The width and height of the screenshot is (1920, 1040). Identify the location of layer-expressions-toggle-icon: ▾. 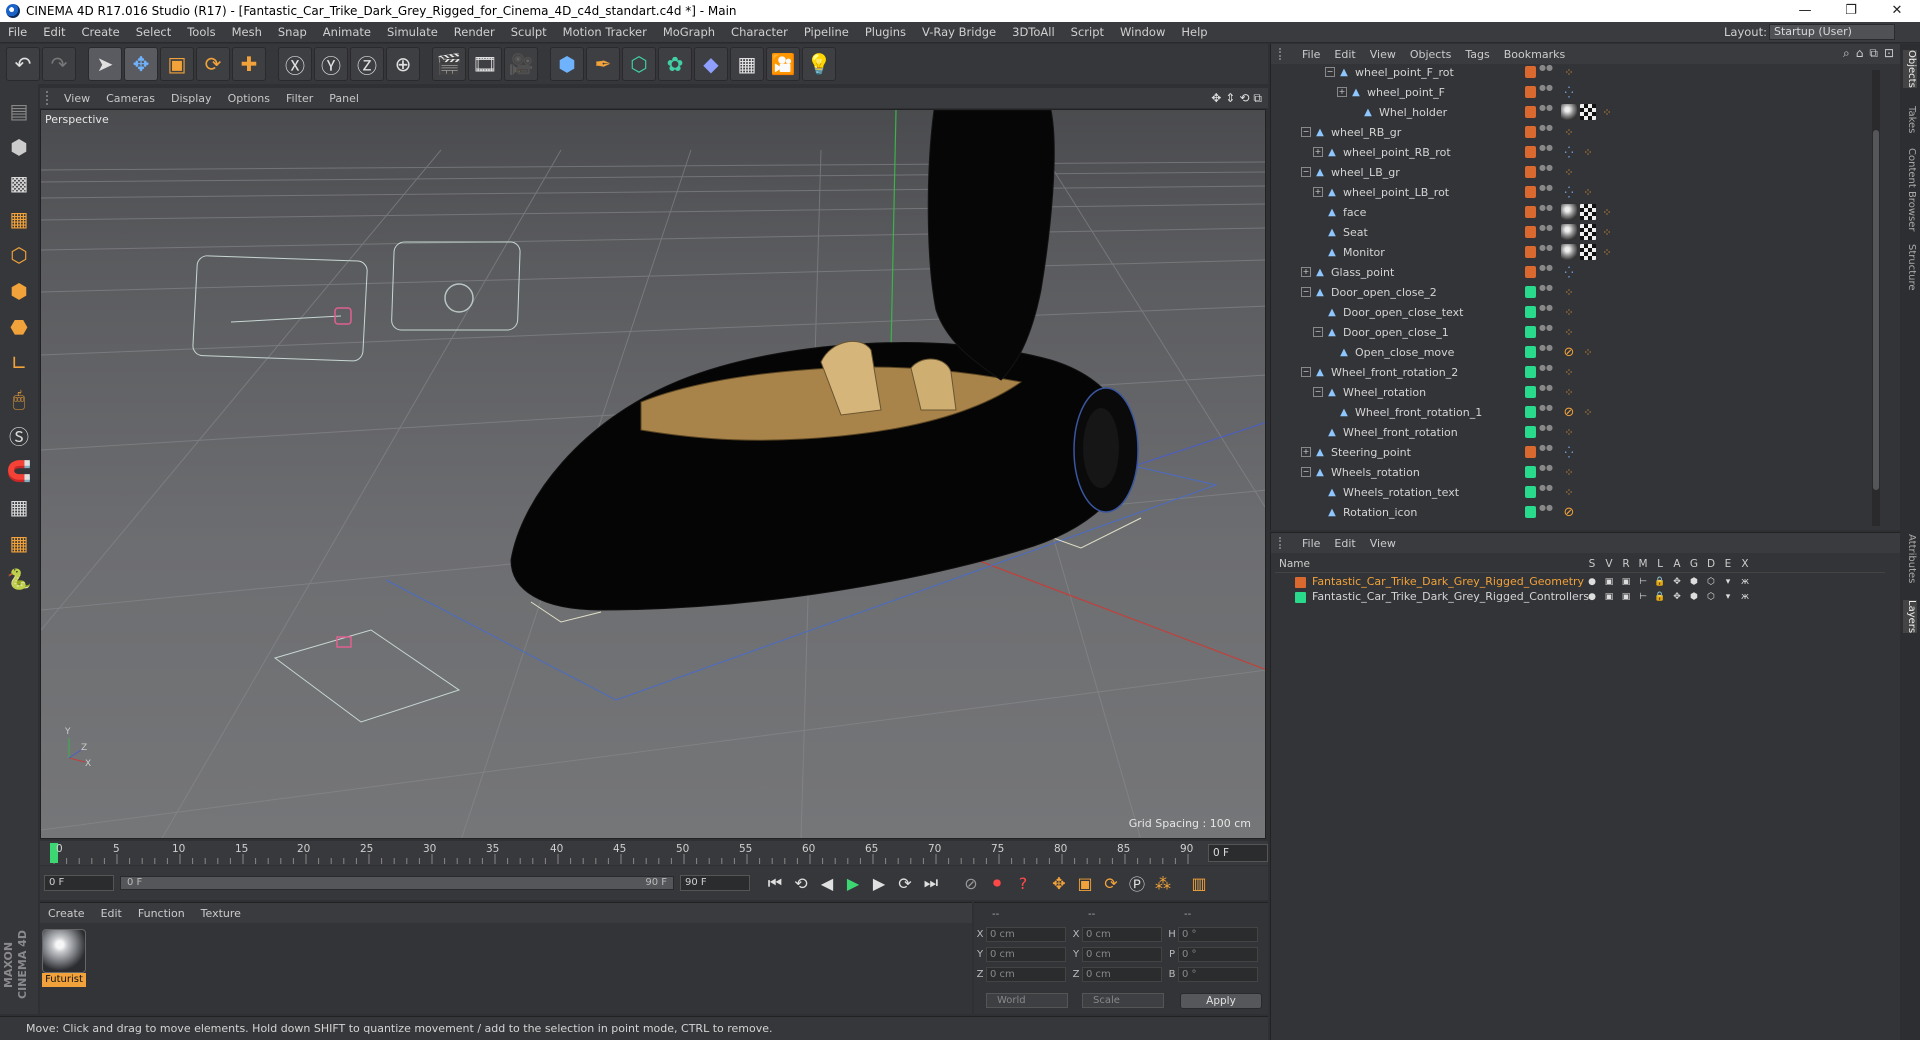
(1728, 582).